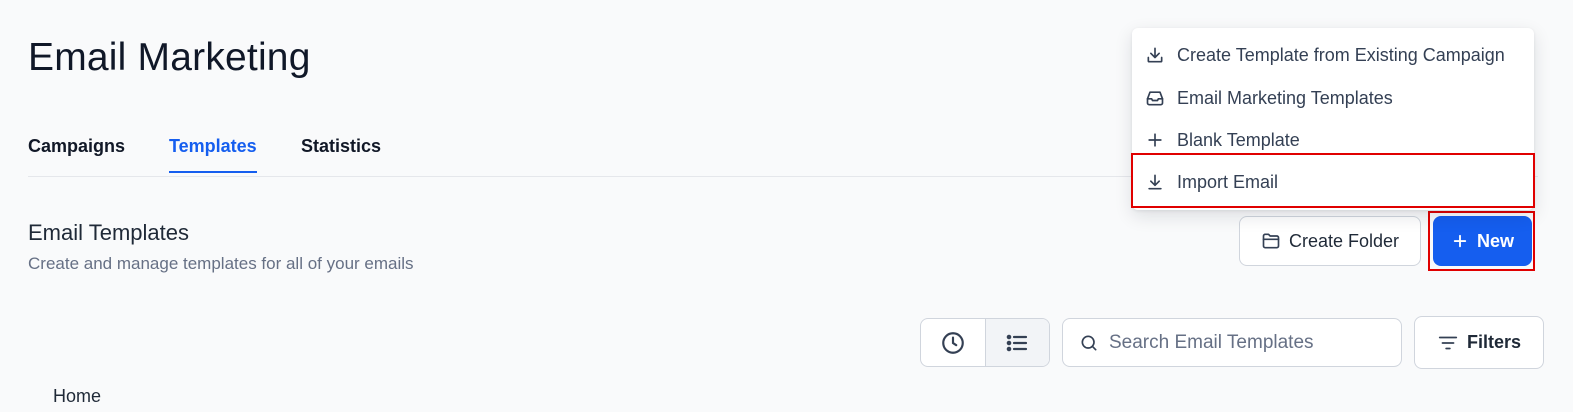 The height and width of the screenshot is (412, 1573). I want to click on menu-item-blank-template: Blank Template, so click(1333, 140).